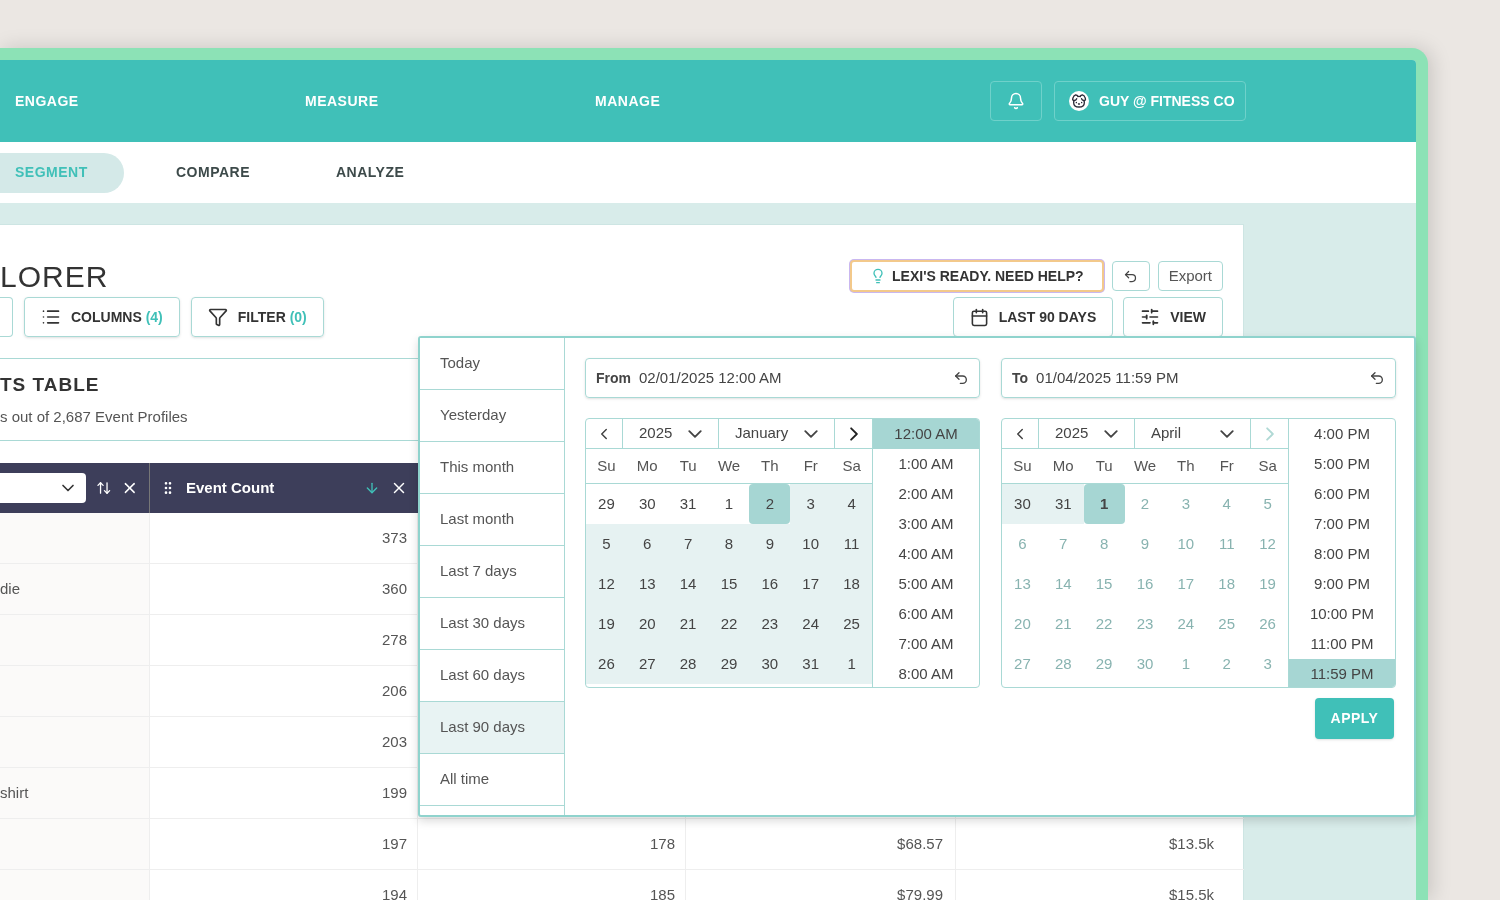 The height and width of the screenshot is (900, 1500). I want to click on time-option: 8:00 PM, so click(1342, 554).